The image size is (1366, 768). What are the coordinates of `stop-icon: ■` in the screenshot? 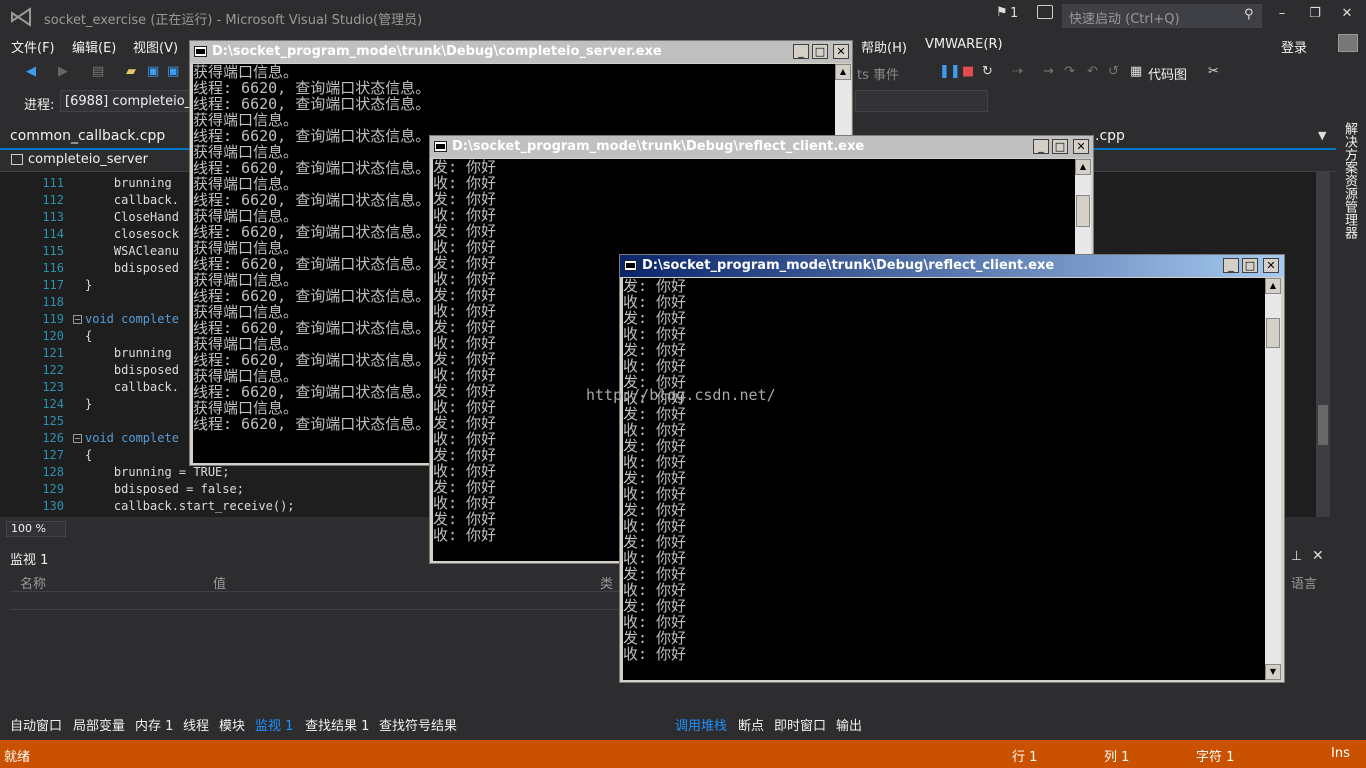 It's located at (968, 71).